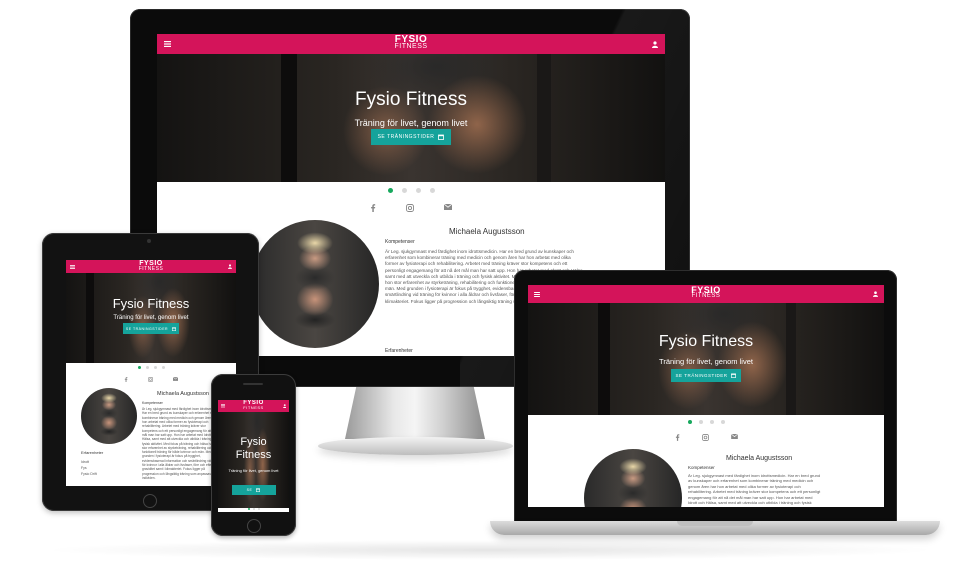 This screenshot has width=973, height=573. Describe the element at coordinates (490, 550) in the screenshot. I see `floor-shadow` at that location.